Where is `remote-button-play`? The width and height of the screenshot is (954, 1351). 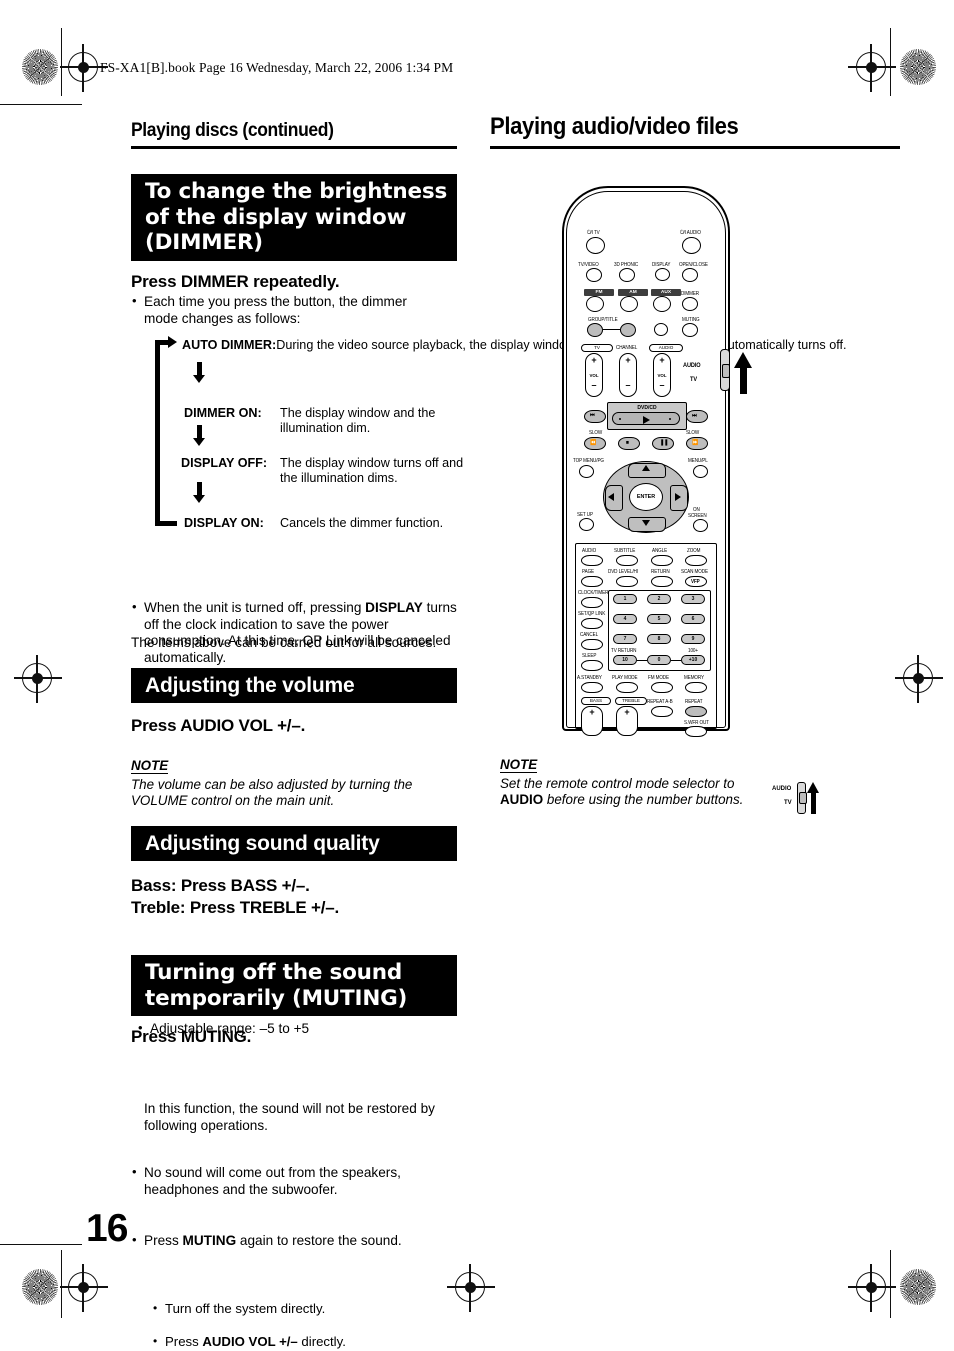
remote-button-play is located at coordinates (646, 418).